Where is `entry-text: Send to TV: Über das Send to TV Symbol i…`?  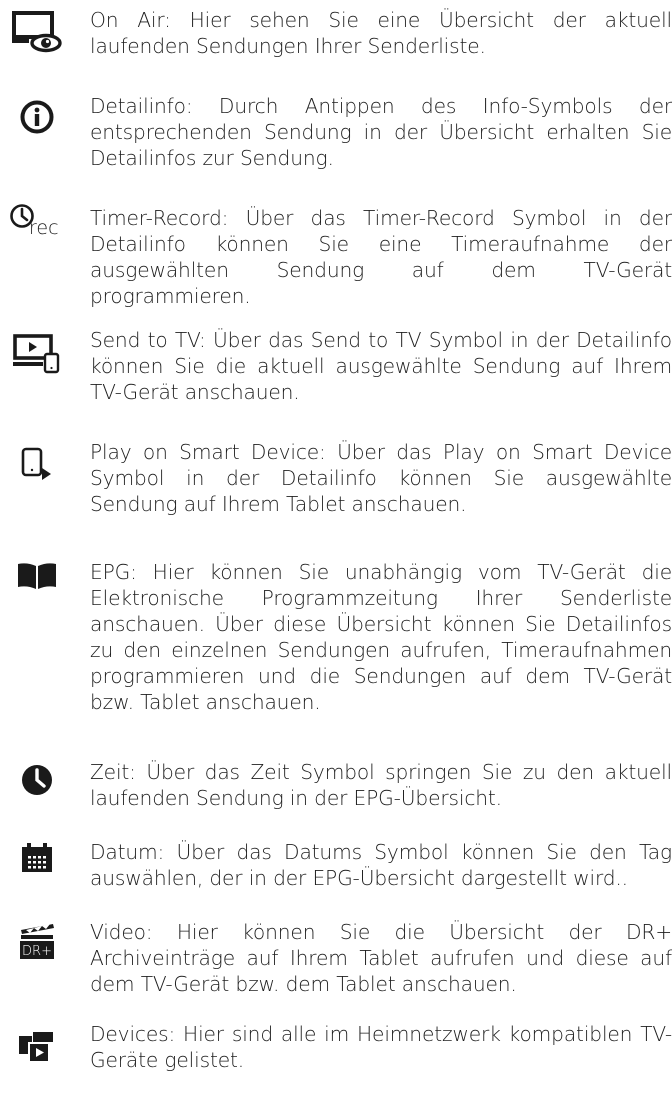 entry-text: Send to TV: Über das Send to TV Symbol i… is located at coordinates (381, 366).